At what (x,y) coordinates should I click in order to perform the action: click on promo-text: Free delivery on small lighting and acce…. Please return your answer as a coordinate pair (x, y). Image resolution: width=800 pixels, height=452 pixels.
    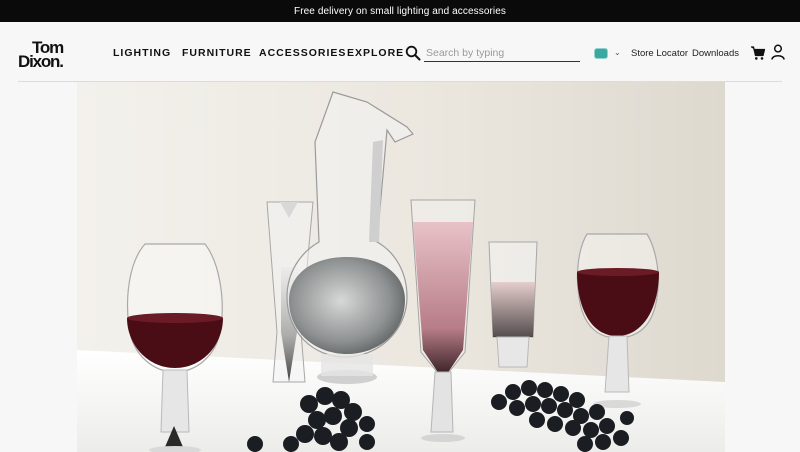
    Looking at the image, I should click on (400, 11).